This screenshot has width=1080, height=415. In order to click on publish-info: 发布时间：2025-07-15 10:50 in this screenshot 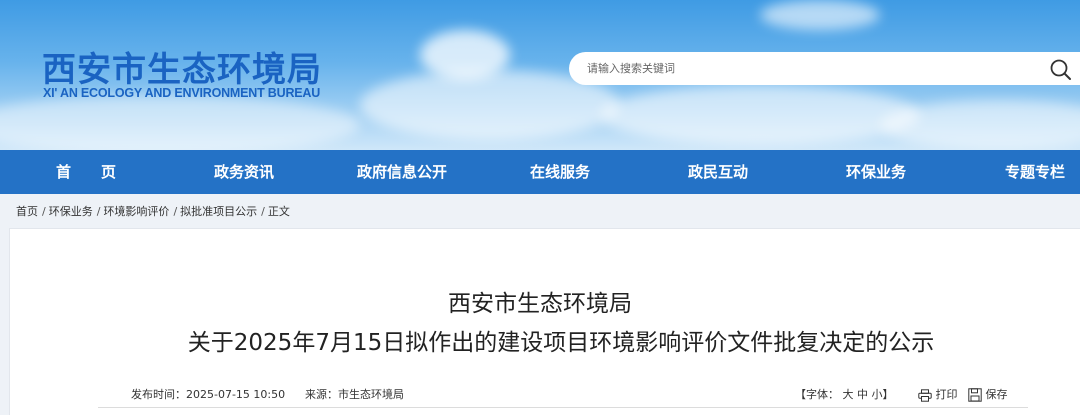, I will do `click(208, 394)`.